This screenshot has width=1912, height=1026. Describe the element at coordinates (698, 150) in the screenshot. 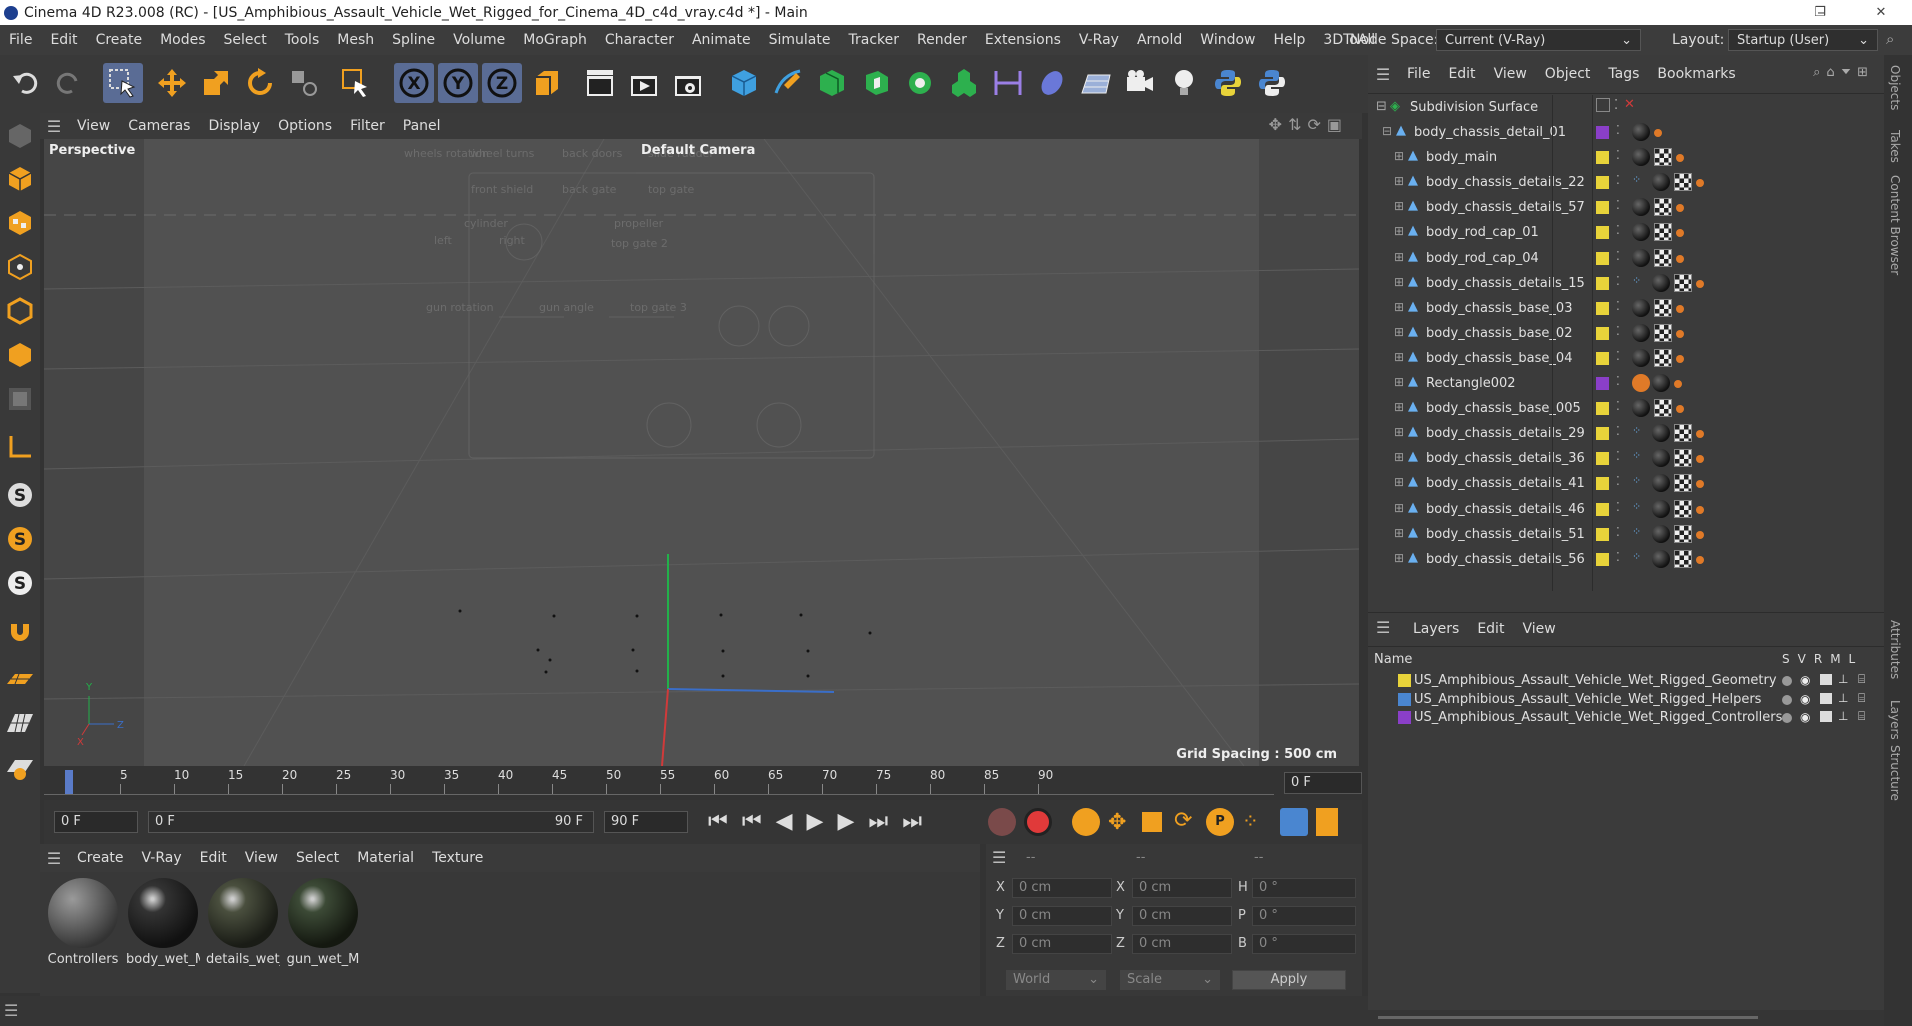

I see `viewport-camera-label: Default Camera` at that location.